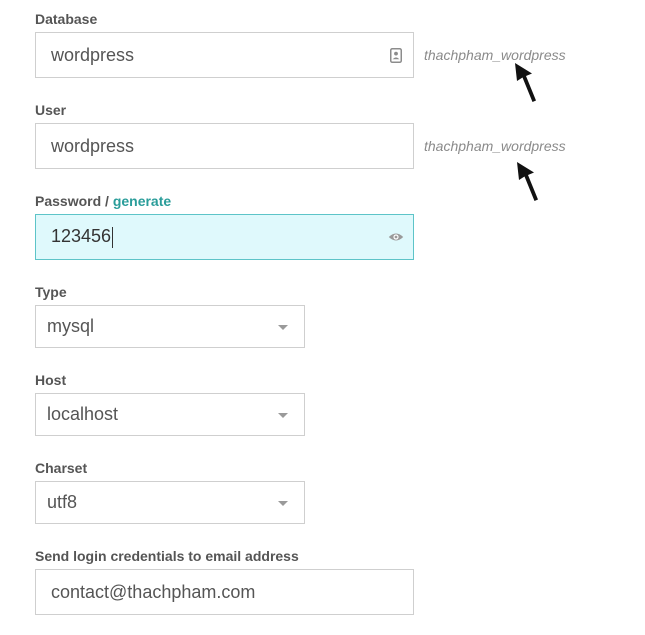 The image size is (645, 635). What do you see at coordinates (93, 54) in the screenshot?
I see `database-value: wordpress` at bounding box center [93, 54].